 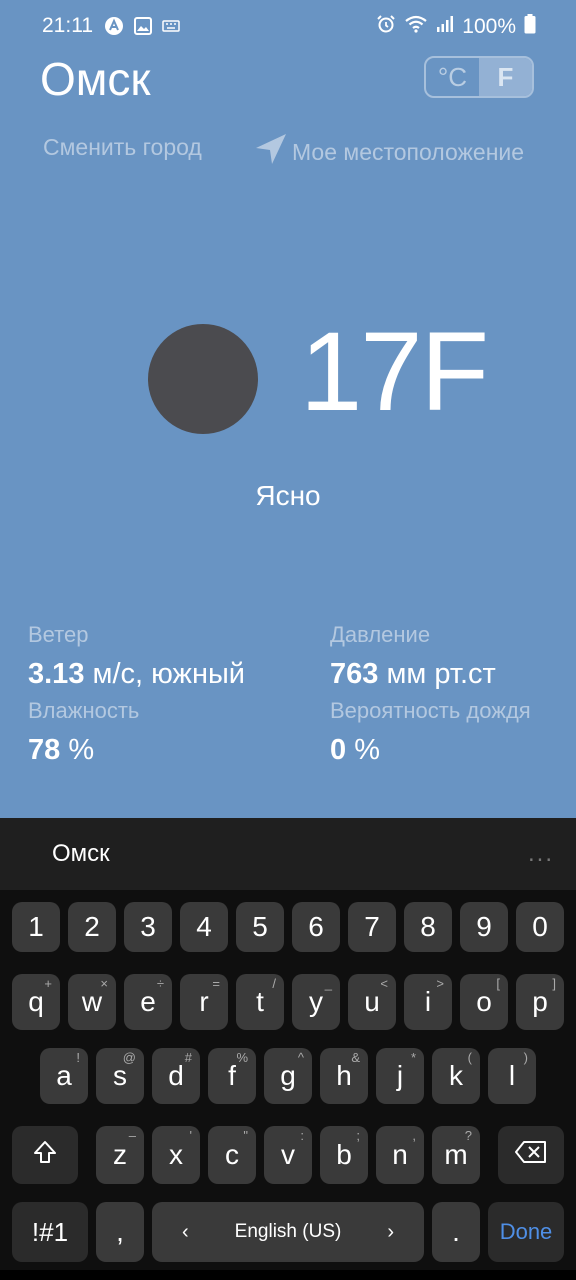 I want to click on humidity-value: 78 %, so click(x=61, y=750).